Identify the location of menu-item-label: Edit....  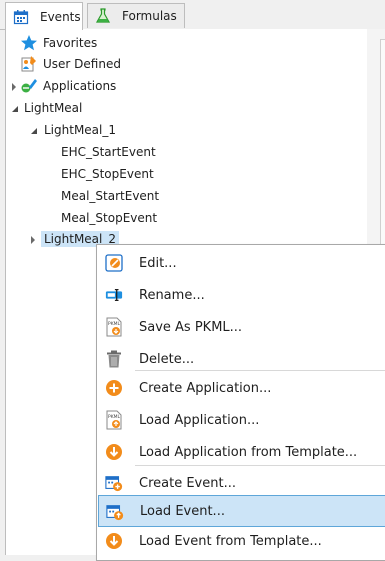
(158, 263).